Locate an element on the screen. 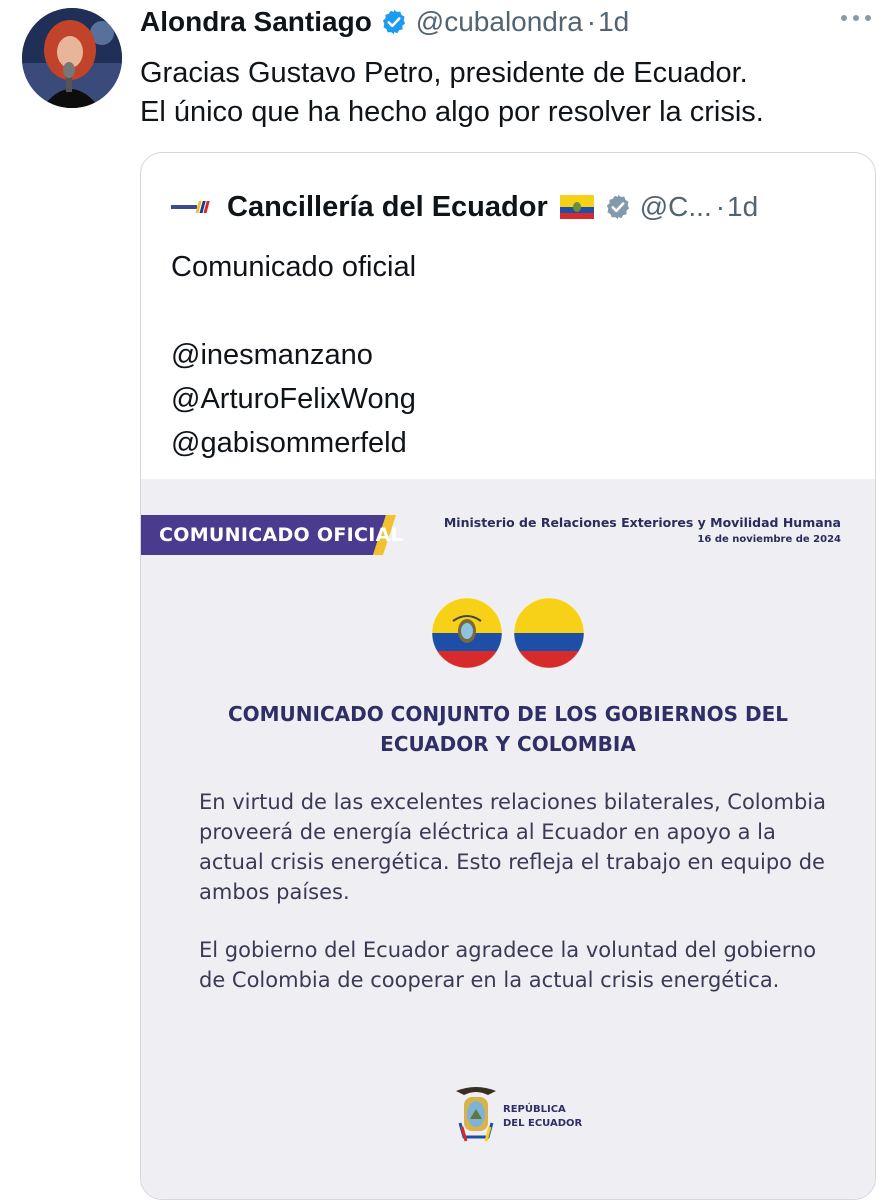 The width and height of the screenshot is (896, 1200). quote-time: 1d is located at coordinates (742, 207).